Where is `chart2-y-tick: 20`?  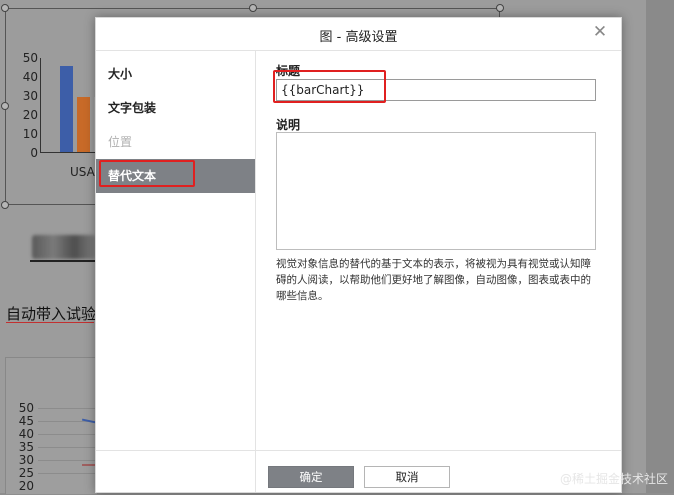
chart2-y-tick: 20 is located at coordinates (26, 486).